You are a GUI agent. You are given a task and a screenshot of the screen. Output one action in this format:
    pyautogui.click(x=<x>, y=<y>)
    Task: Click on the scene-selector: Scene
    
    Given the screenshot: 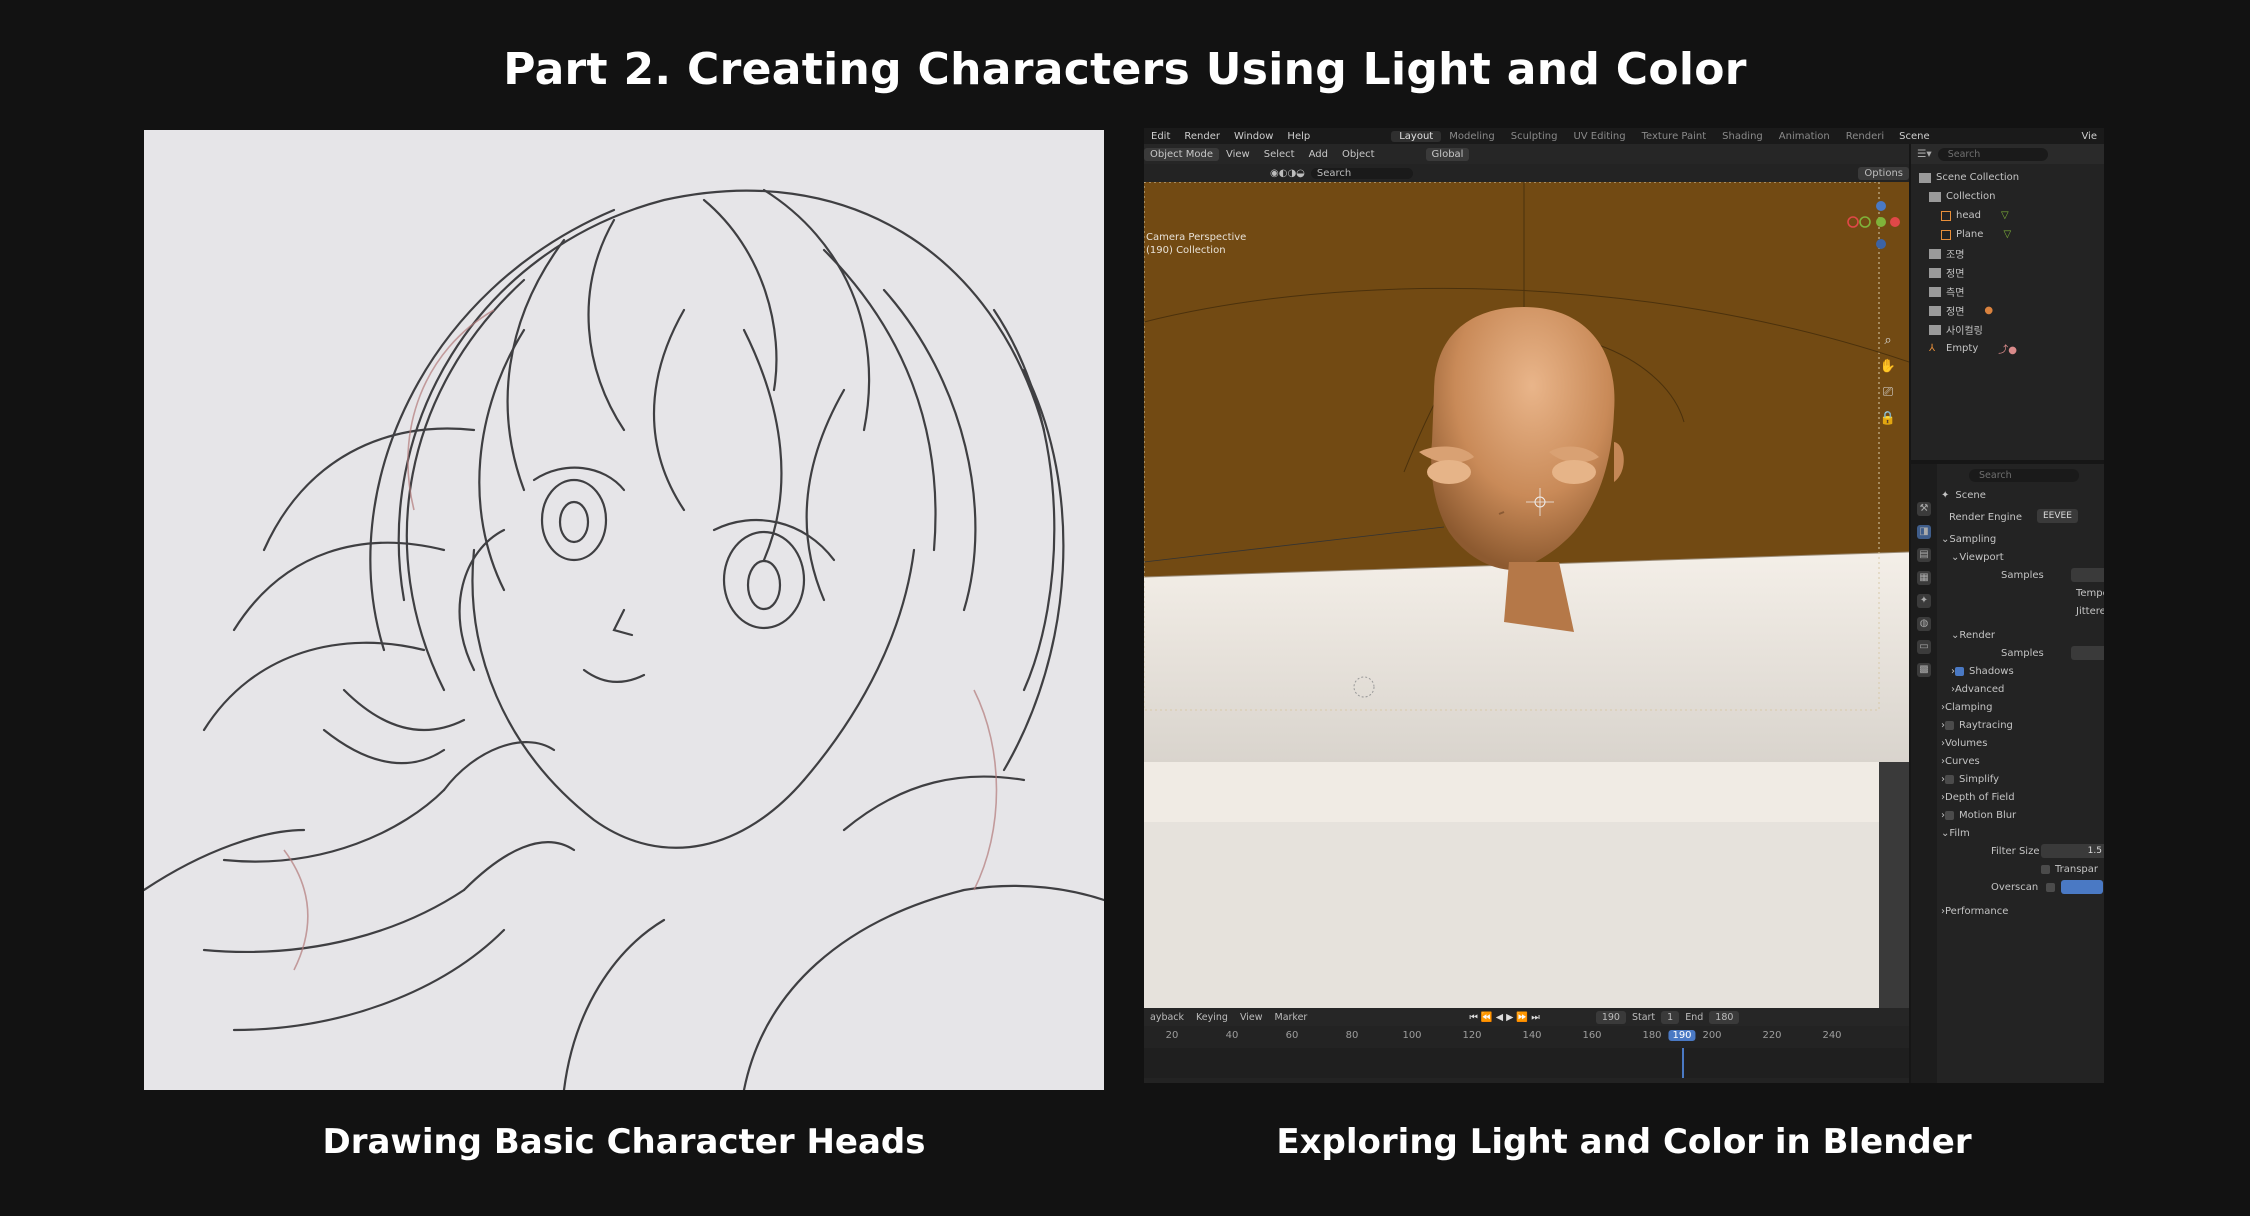 What is the action you would take?
    pyautogui.click(x=1914, y=136)
    